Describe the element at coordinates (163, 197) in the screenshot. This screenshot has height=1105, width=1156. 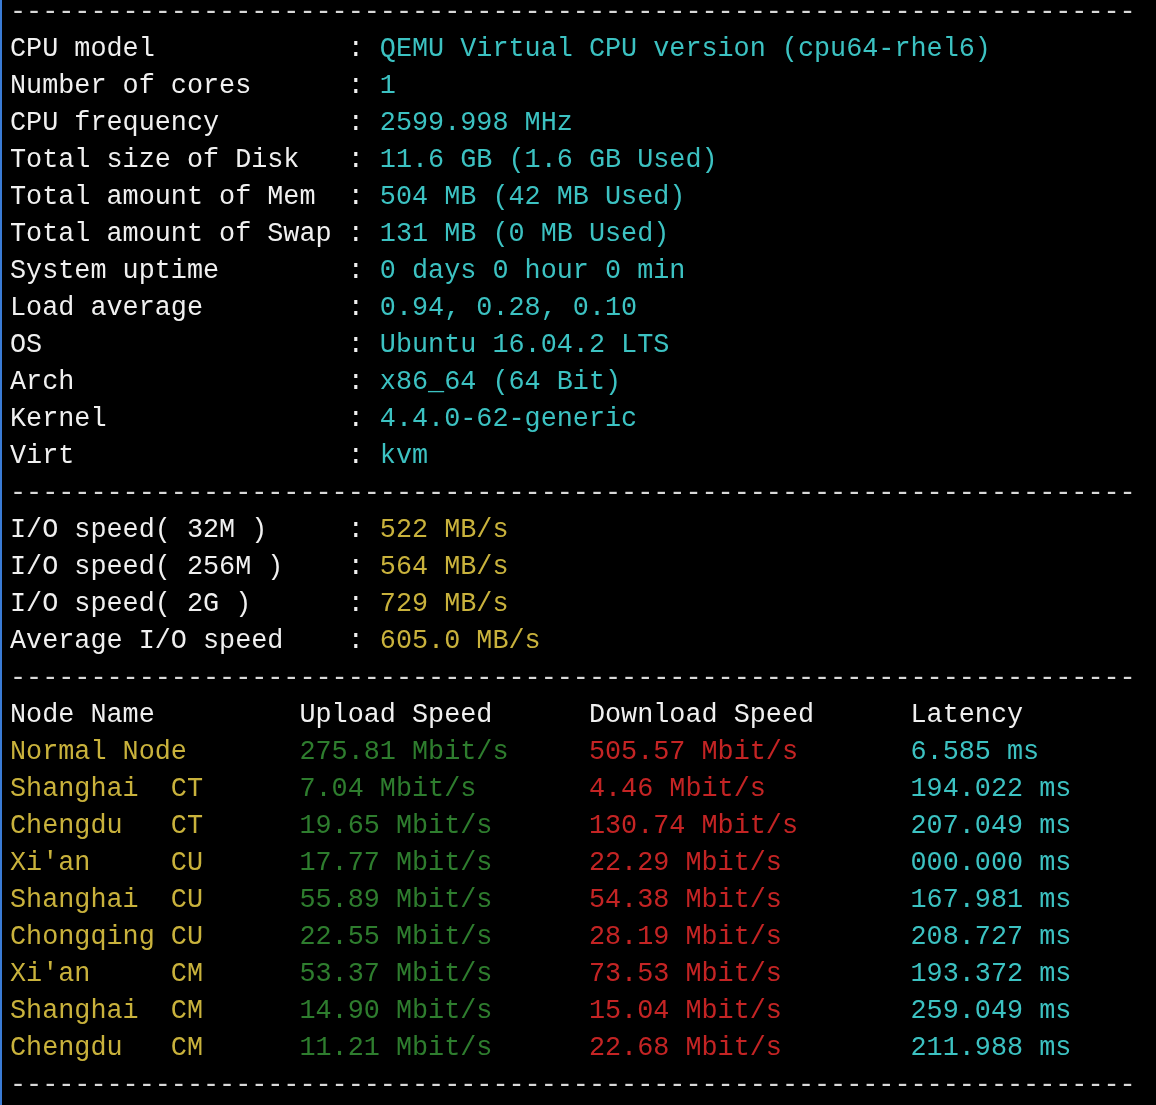
I see `info-label: Total amount of Mem` at that location.